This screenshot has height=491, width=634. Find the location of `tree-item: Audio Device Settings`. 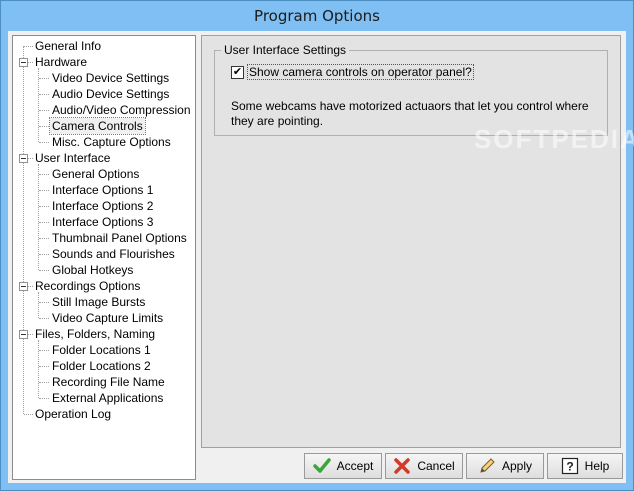

tree-item: Audio Device Settings is located at coordinates (110, 94).